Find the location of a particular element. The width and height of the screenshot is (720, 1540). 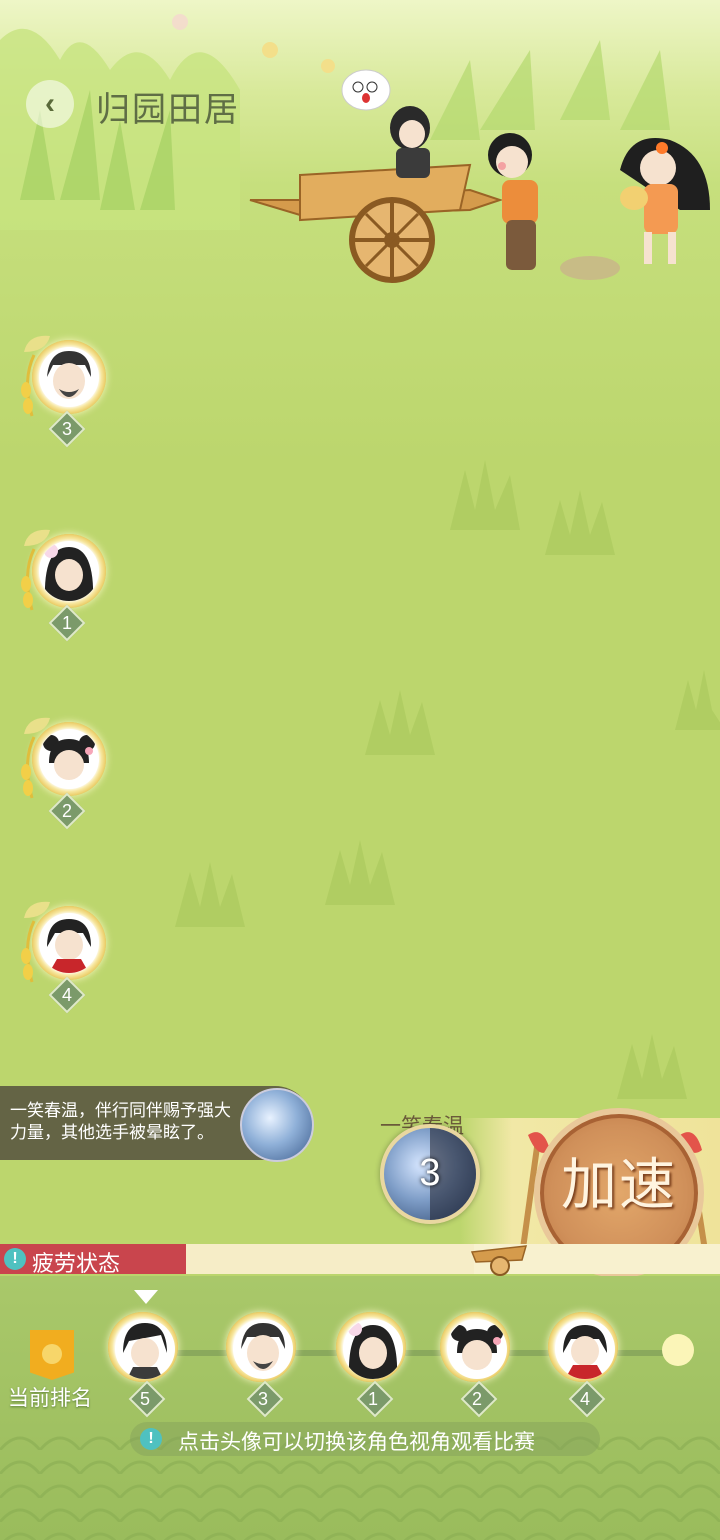

skill-description-tooltip: 一笑春温，伴行同伴赐予强大力量，其他选手被晕眩了。 is located at coordinates (157, 1124).